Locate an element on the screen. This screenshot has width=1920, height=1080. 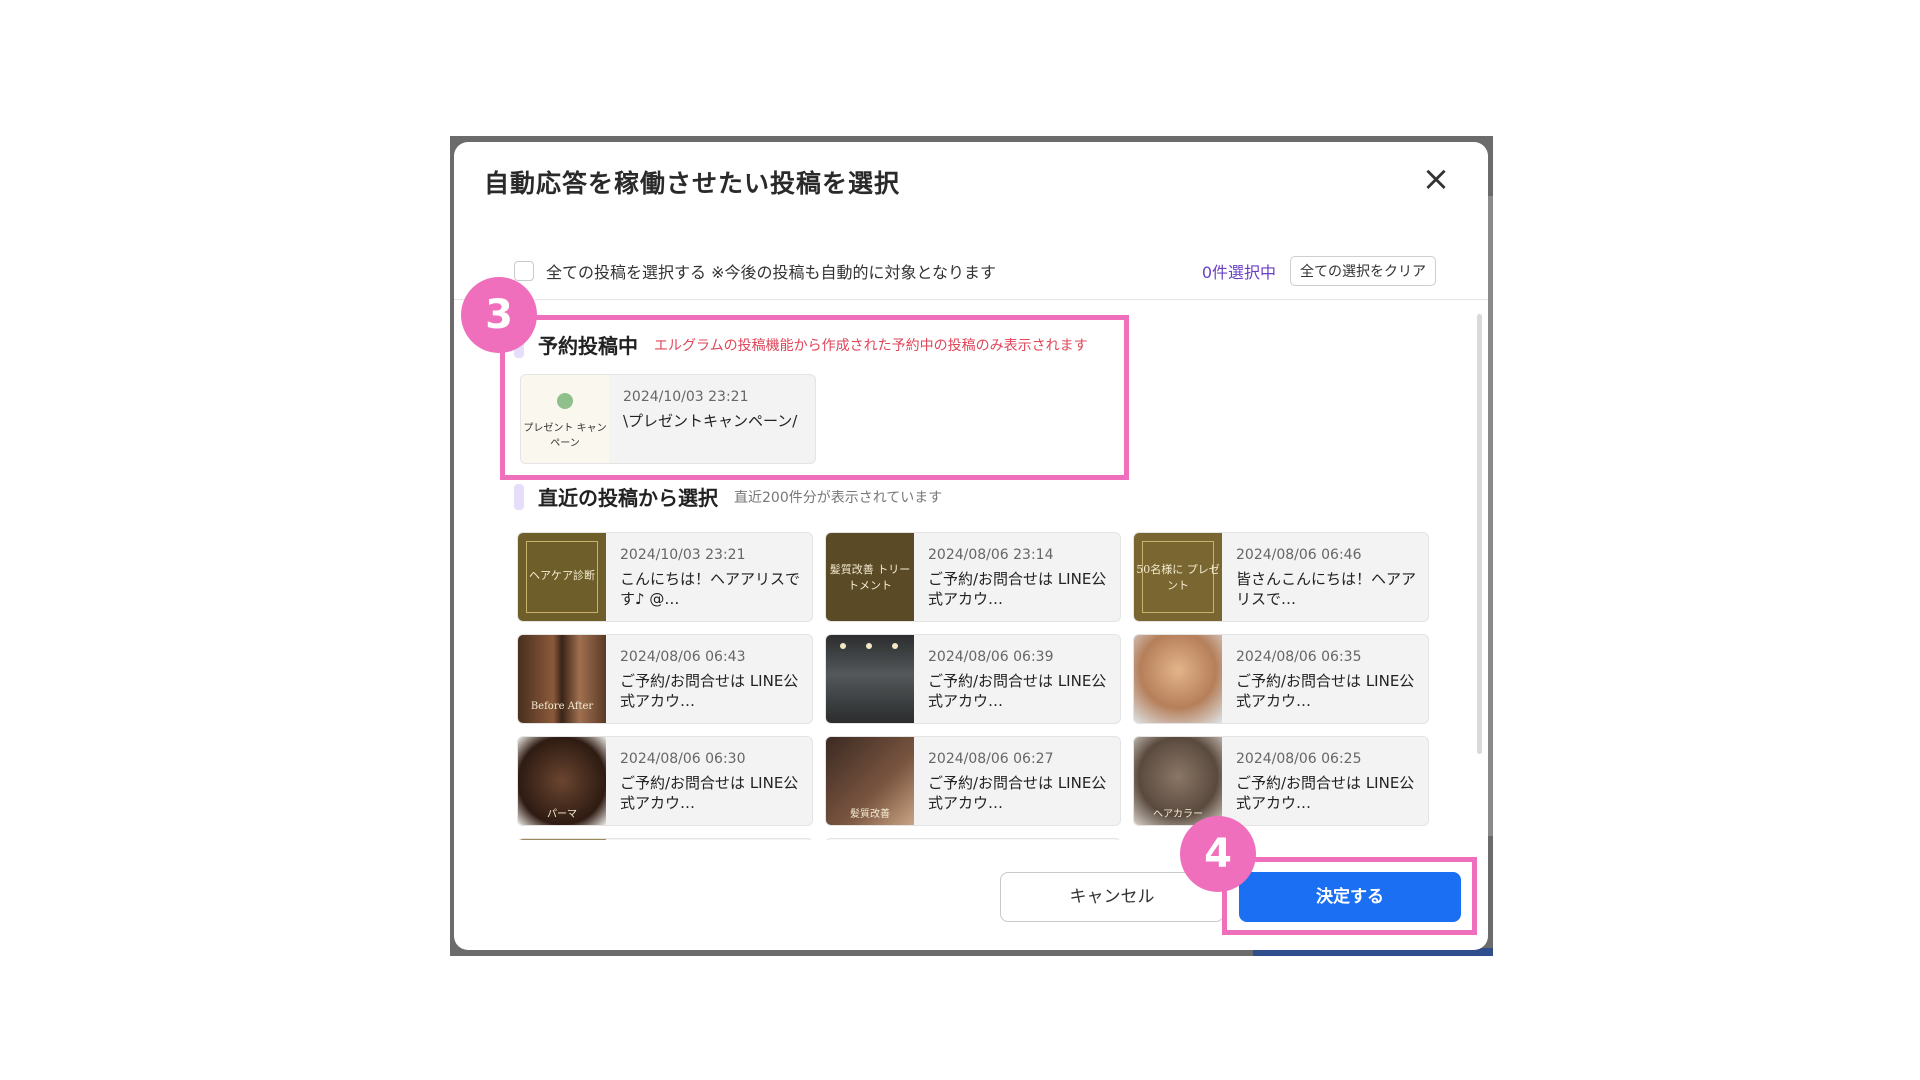
post-date: 2024/08/06 06:35 is located at coordinates (1299, 657).